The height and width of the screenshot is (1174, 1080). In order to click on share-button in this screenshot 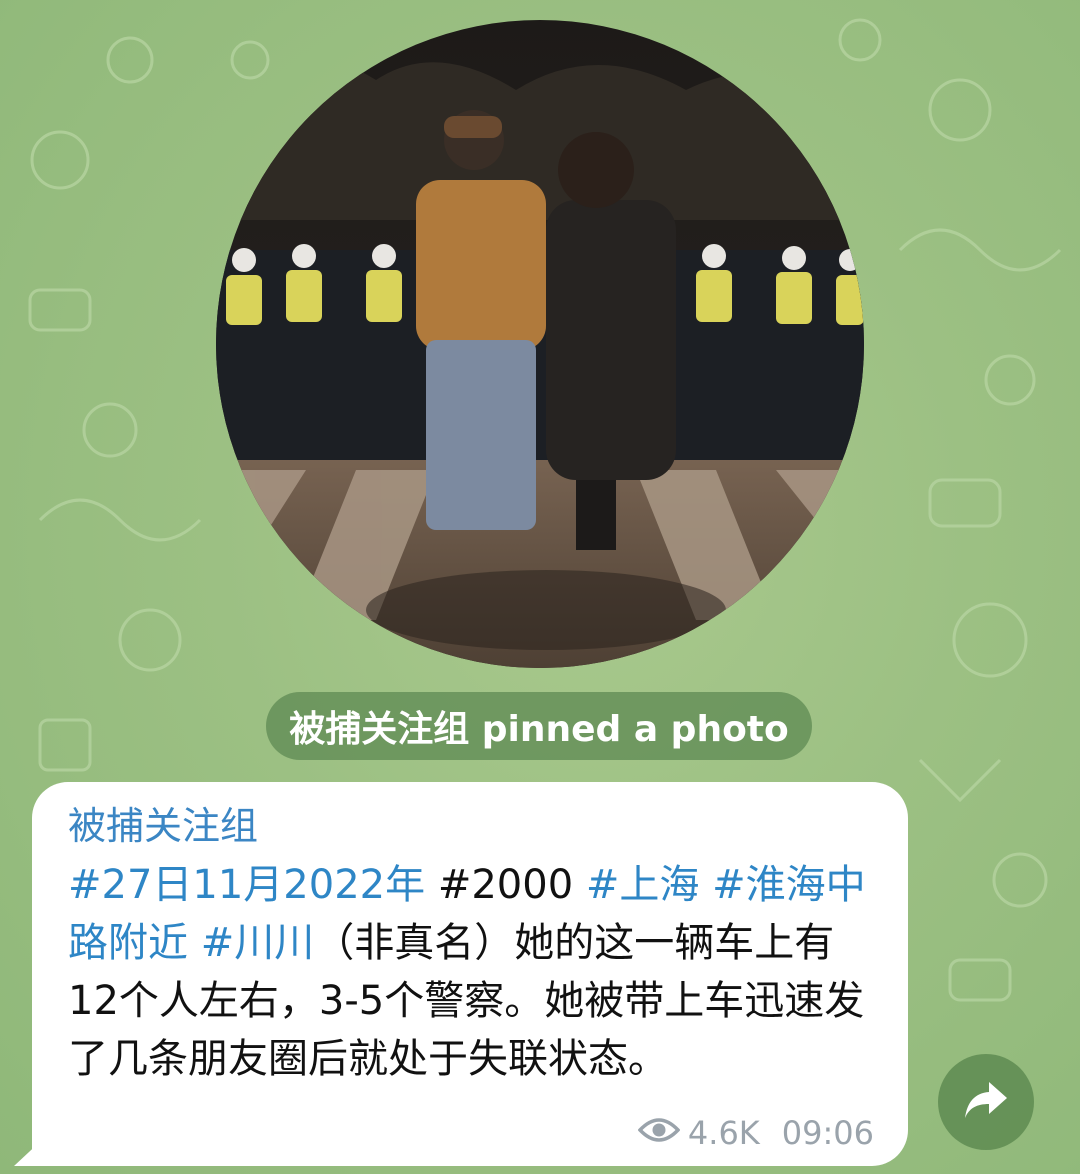, I will do `click(986, 1102)`.